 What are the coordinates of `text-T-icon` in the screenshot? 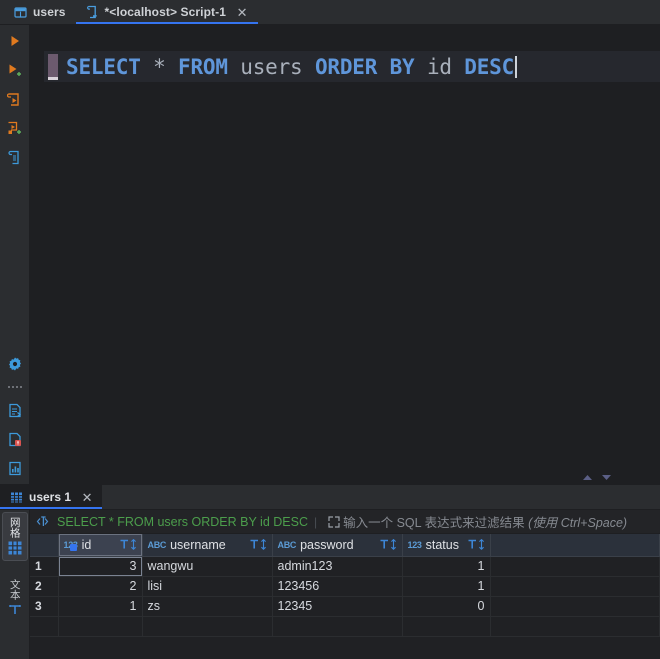 It's located at (15, 609).